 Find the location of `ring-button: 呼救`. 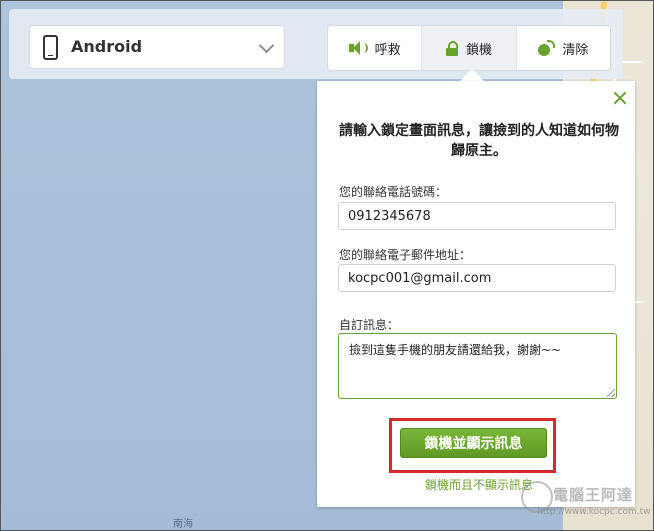

ring-button: 呼救 is located at coordinates (375, 48).